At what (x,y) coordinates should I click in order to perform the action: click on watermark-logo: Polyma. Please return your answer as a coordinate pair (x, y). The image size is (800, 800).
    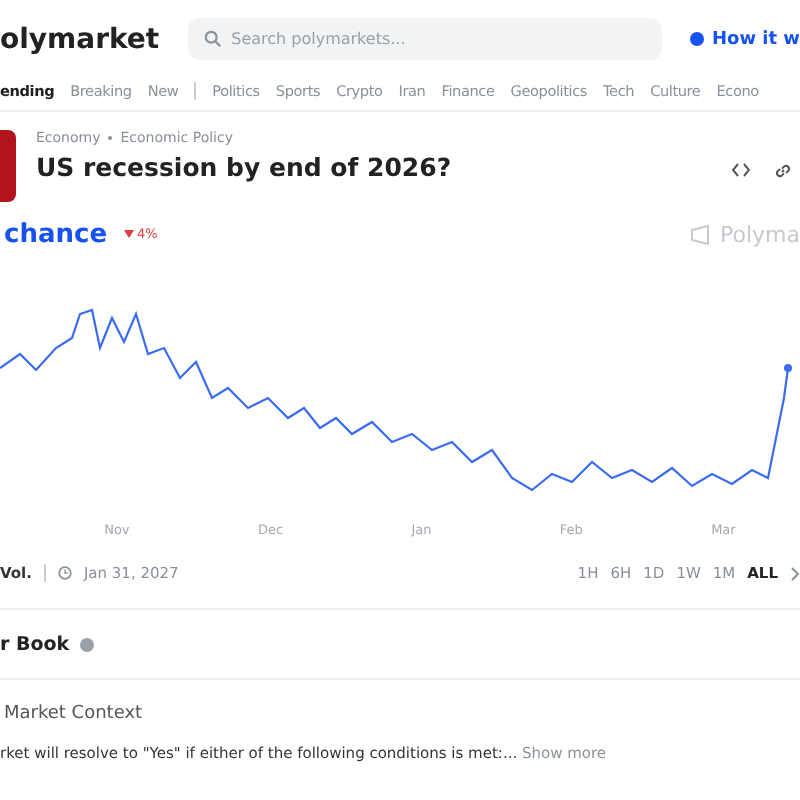
    Looking at the image, I should click on (745, 234).